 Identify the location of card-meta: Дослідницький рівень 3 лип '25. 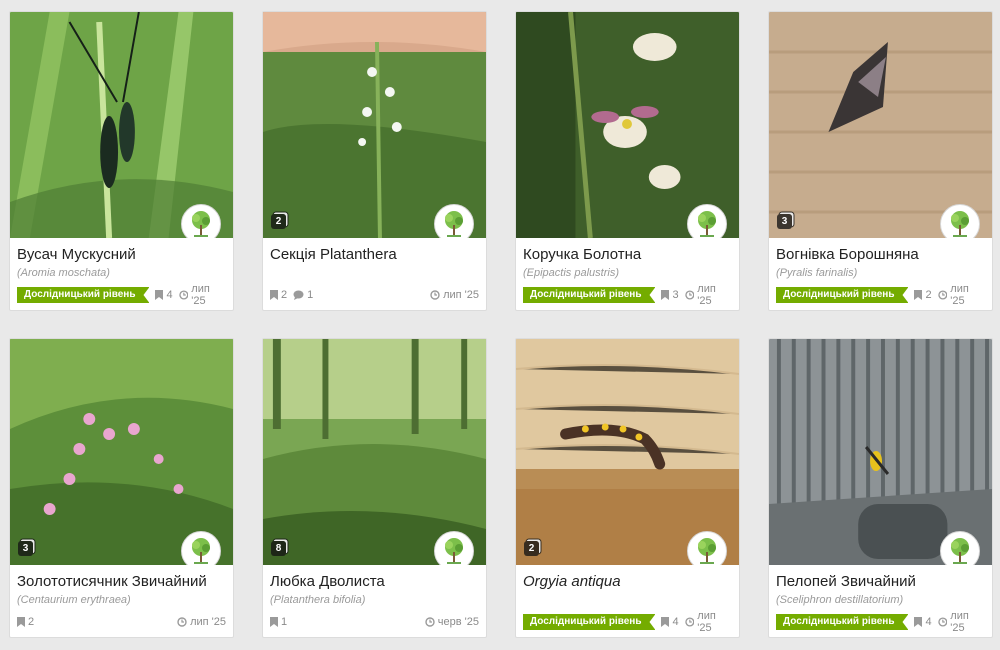
(627, 295).